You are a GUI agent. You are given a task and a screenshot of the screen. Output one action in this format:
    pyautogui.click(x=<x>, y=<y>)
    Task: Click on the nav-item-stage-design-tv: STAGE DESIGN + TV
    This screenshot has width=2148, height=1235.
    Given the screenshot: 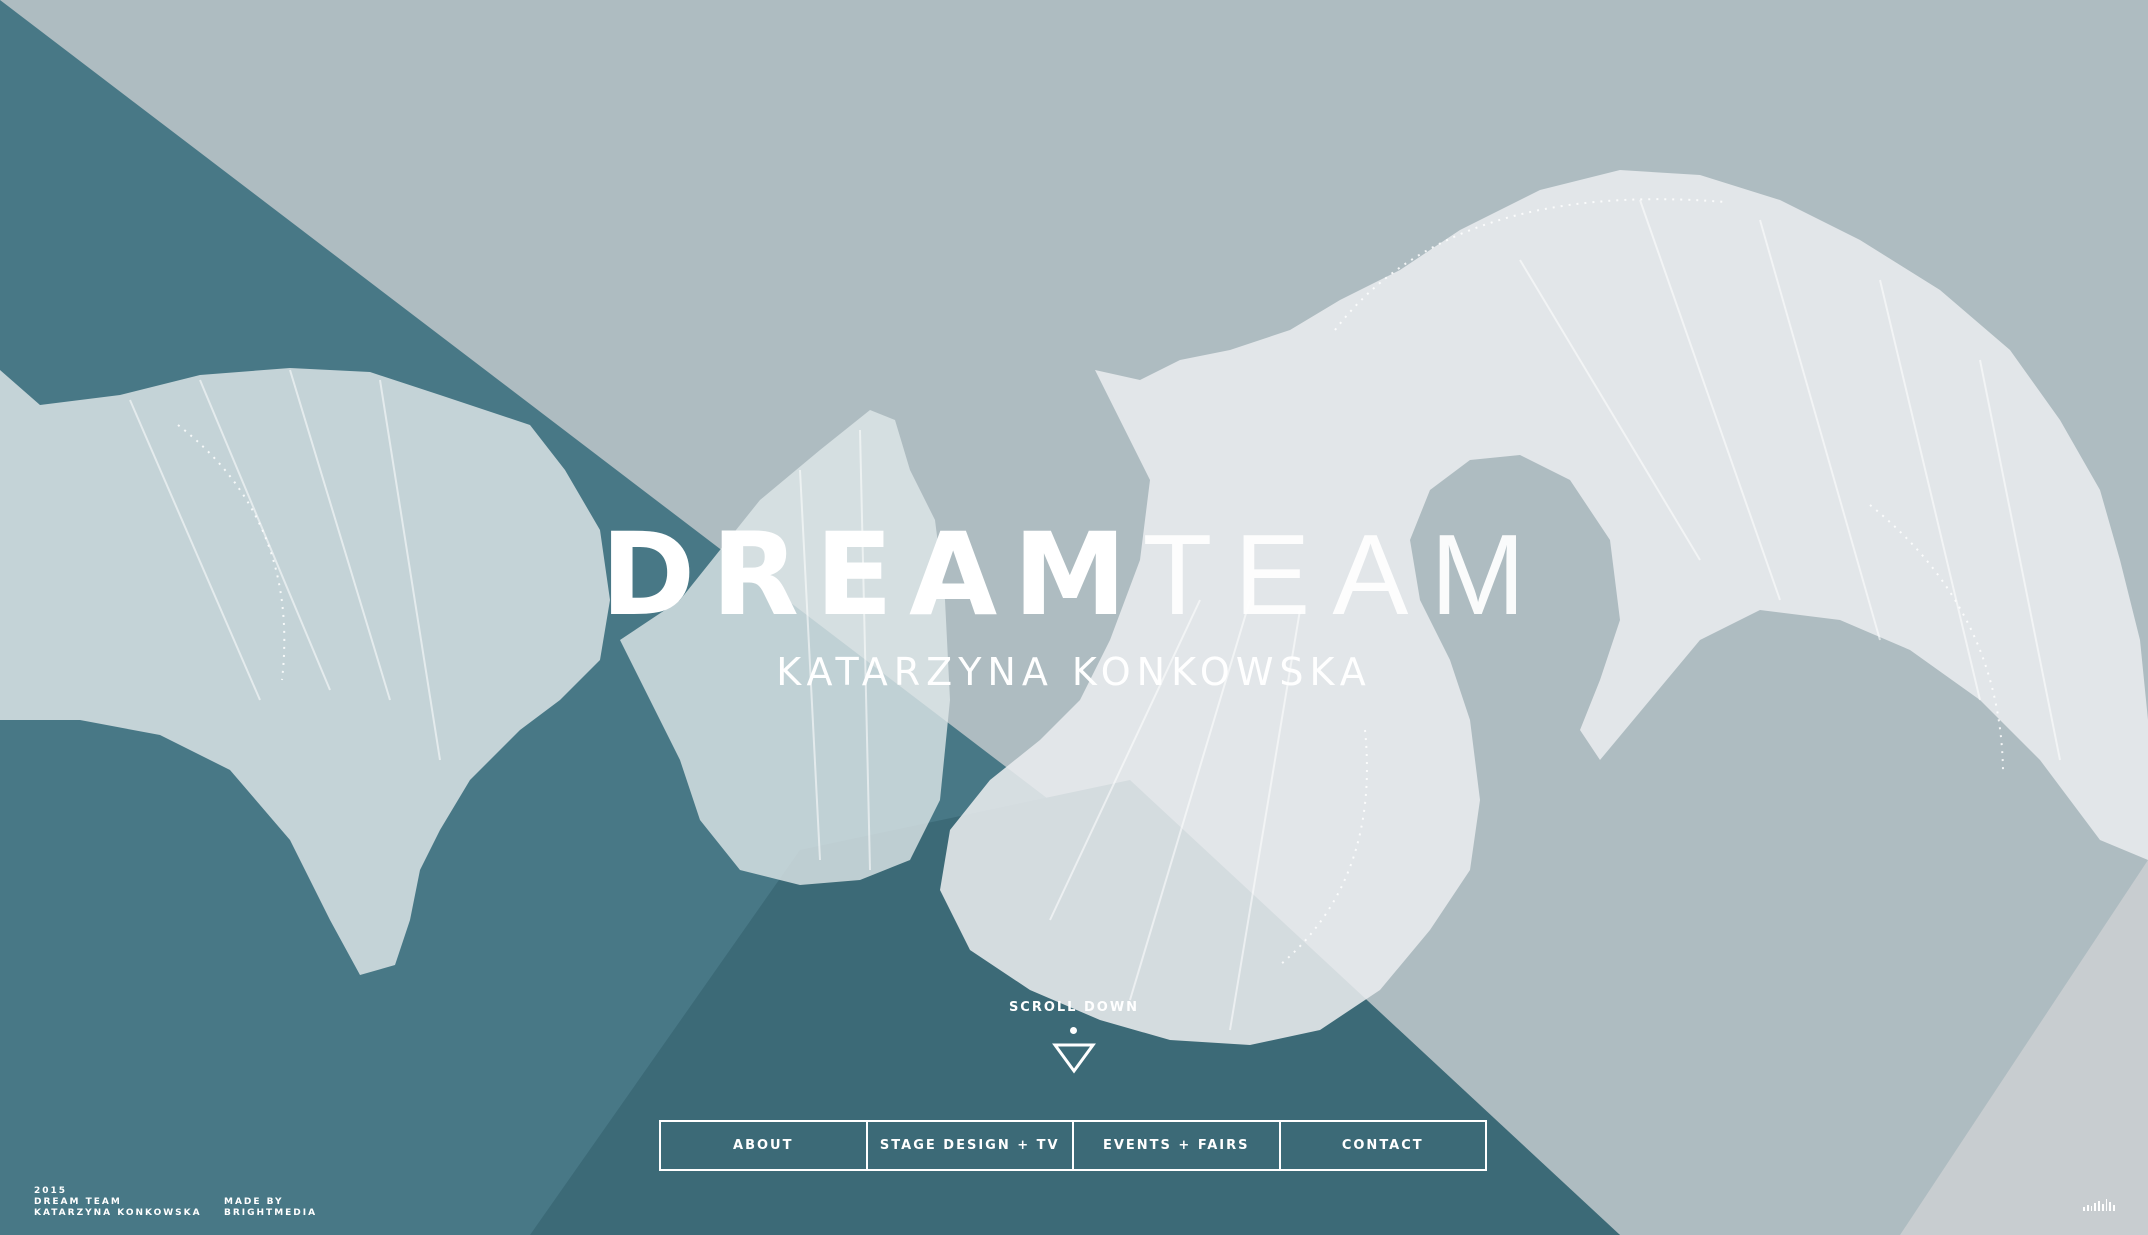 What is the action you would take?
    pyautogui.click(x=969, y=1145)
    